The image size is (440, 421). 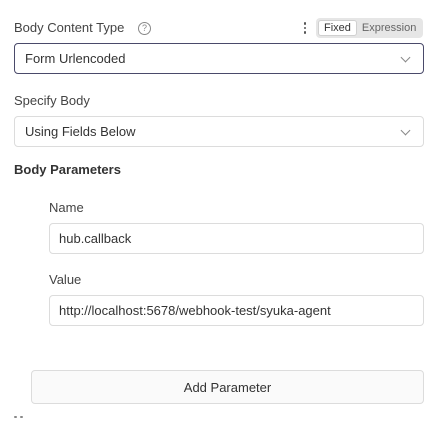 What do you see at coordinates (144, 28) in the screenshot?
I see `question-circle-icon: ?` at bounding box center [144, 28].